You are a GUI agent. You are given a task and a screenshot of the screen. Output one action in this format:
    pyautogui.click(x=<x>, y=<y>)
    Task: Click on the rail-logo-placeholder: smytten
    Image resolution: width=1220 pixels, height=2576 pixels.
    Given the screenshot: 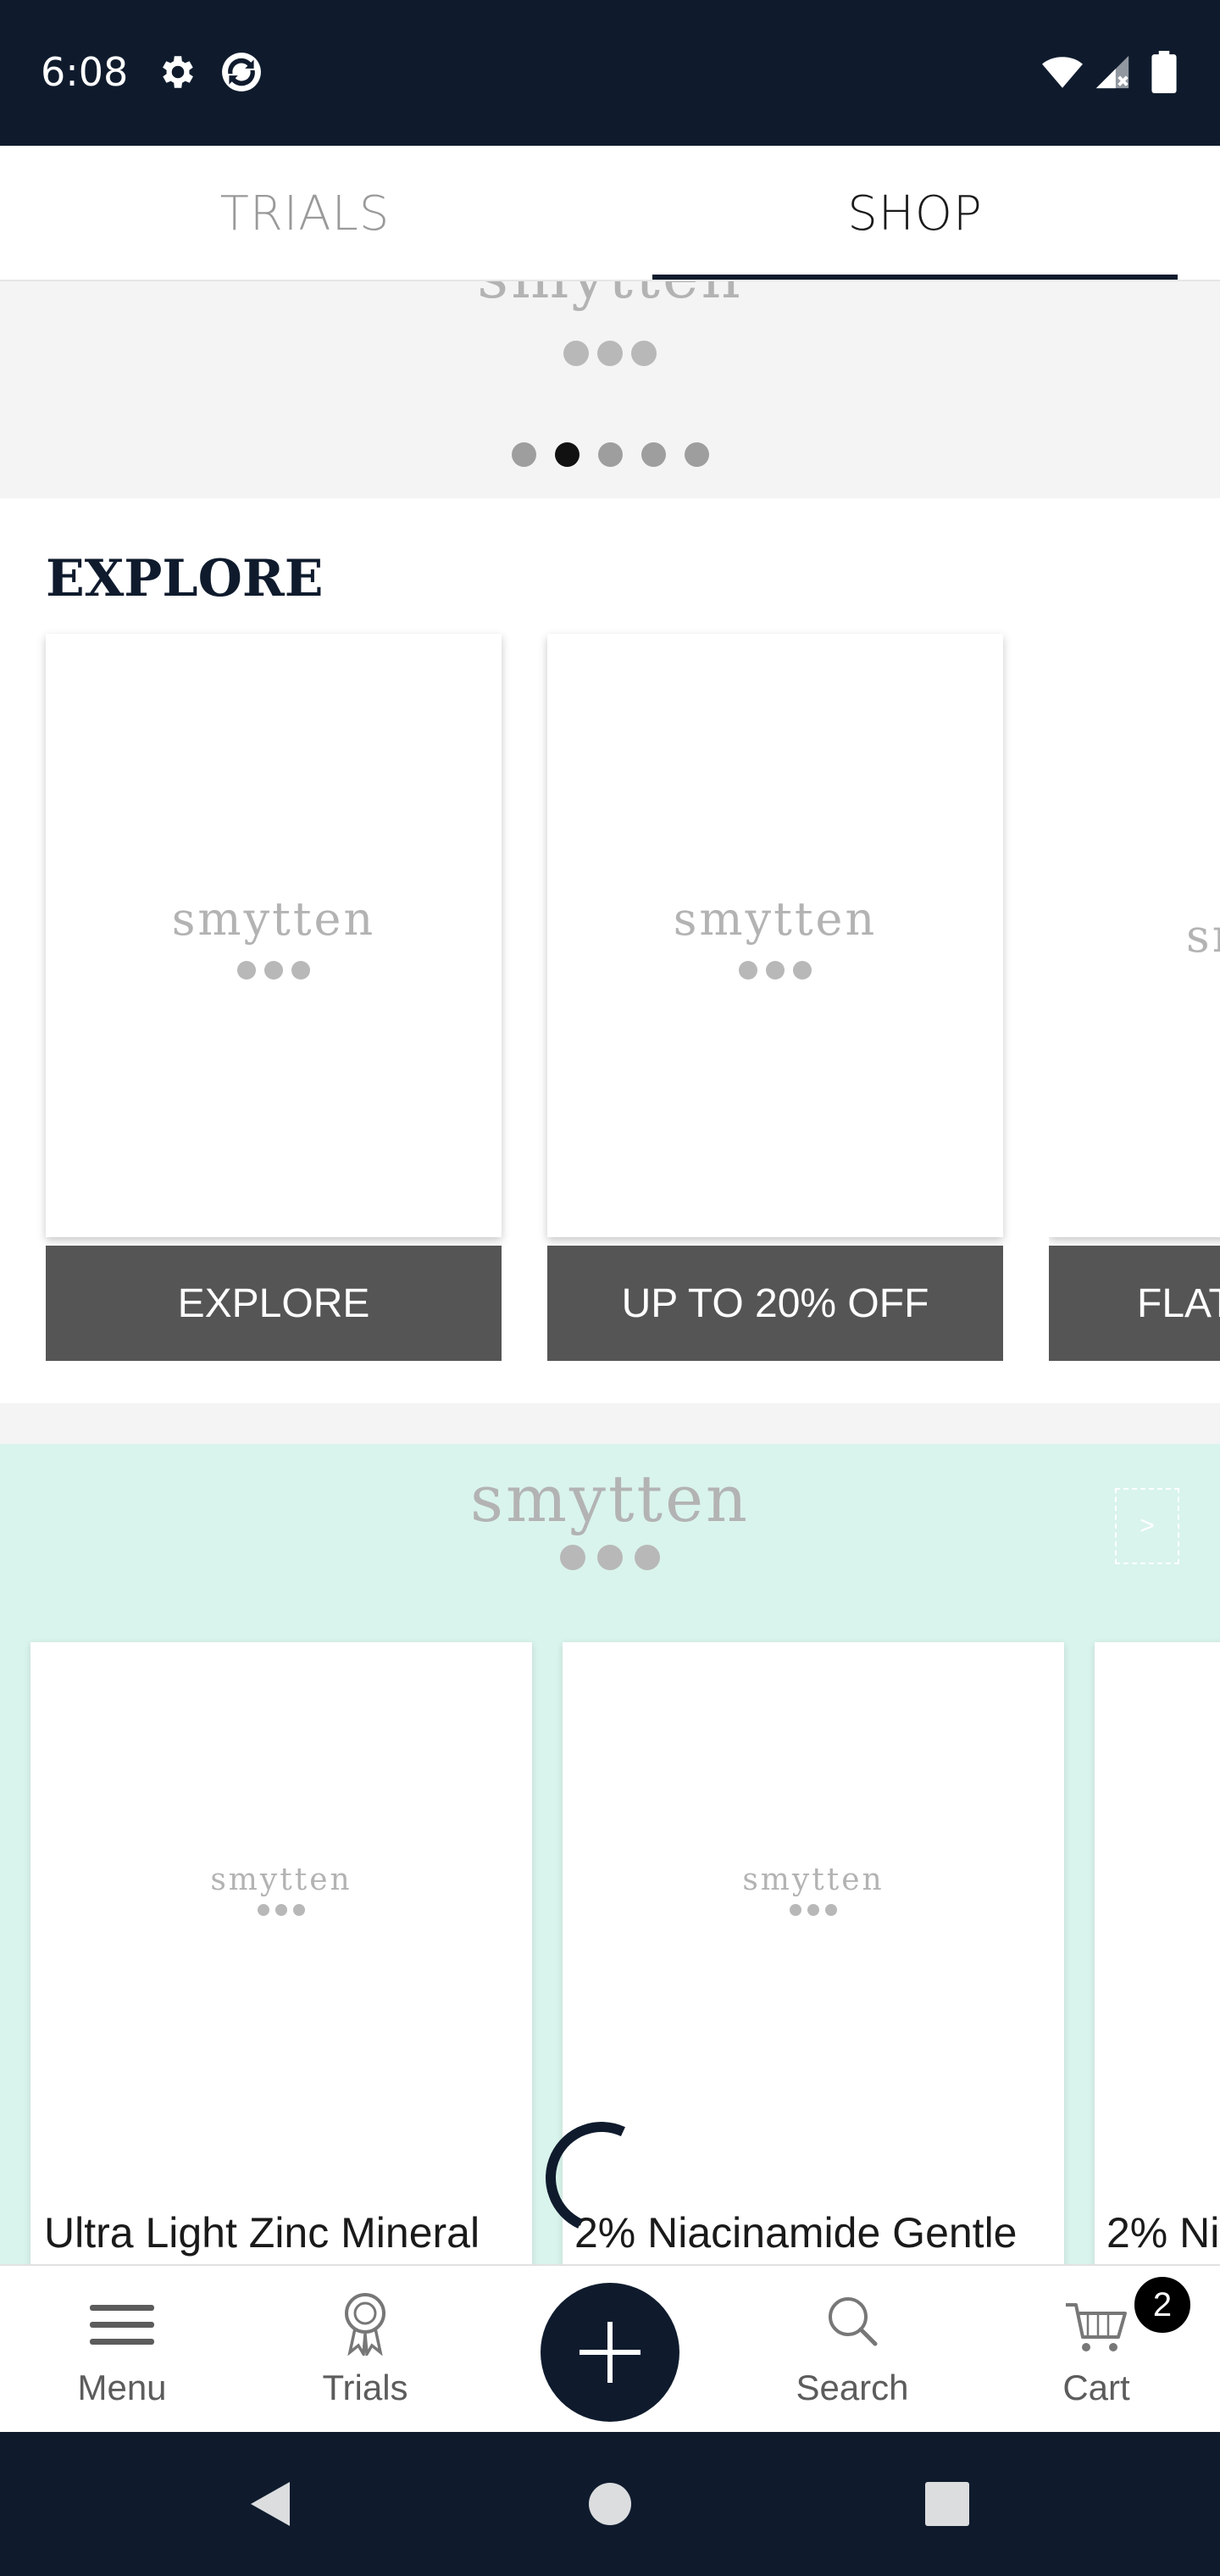 What is the action you would take?
    pyautogui.click(x=609, y=1498)
    